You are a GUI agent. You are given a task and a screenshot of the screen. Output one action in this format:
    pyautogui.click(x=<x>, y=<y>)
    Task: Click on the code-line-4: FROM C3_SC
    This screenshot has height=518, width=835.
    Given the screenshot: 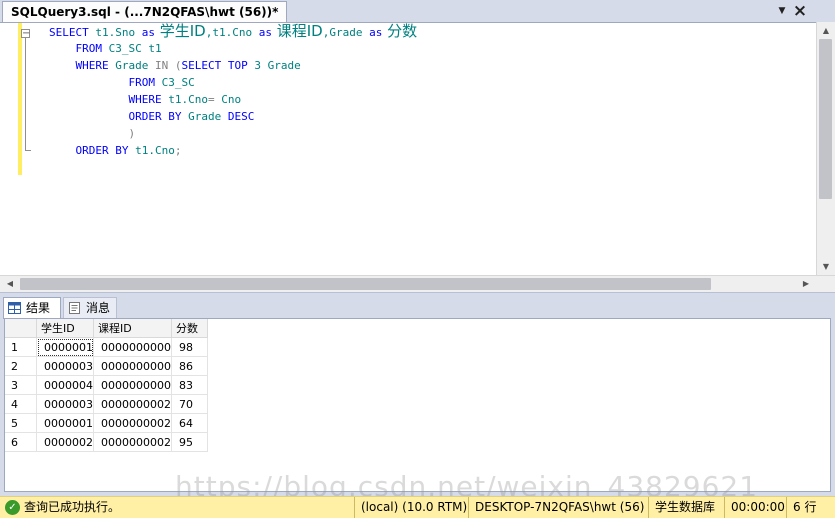 What is the action you would take?
    pyautogui.click(x=233, y=82)
    